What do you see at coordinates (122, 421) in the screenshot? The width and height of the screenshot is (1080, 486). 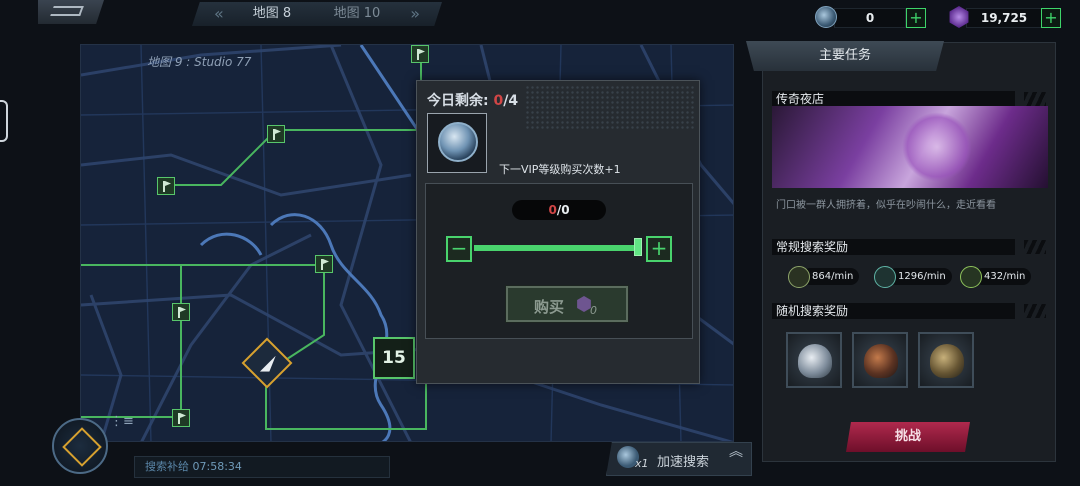 I see `menu-list-icon: ⋮≡` at bounding box center [122, 421].